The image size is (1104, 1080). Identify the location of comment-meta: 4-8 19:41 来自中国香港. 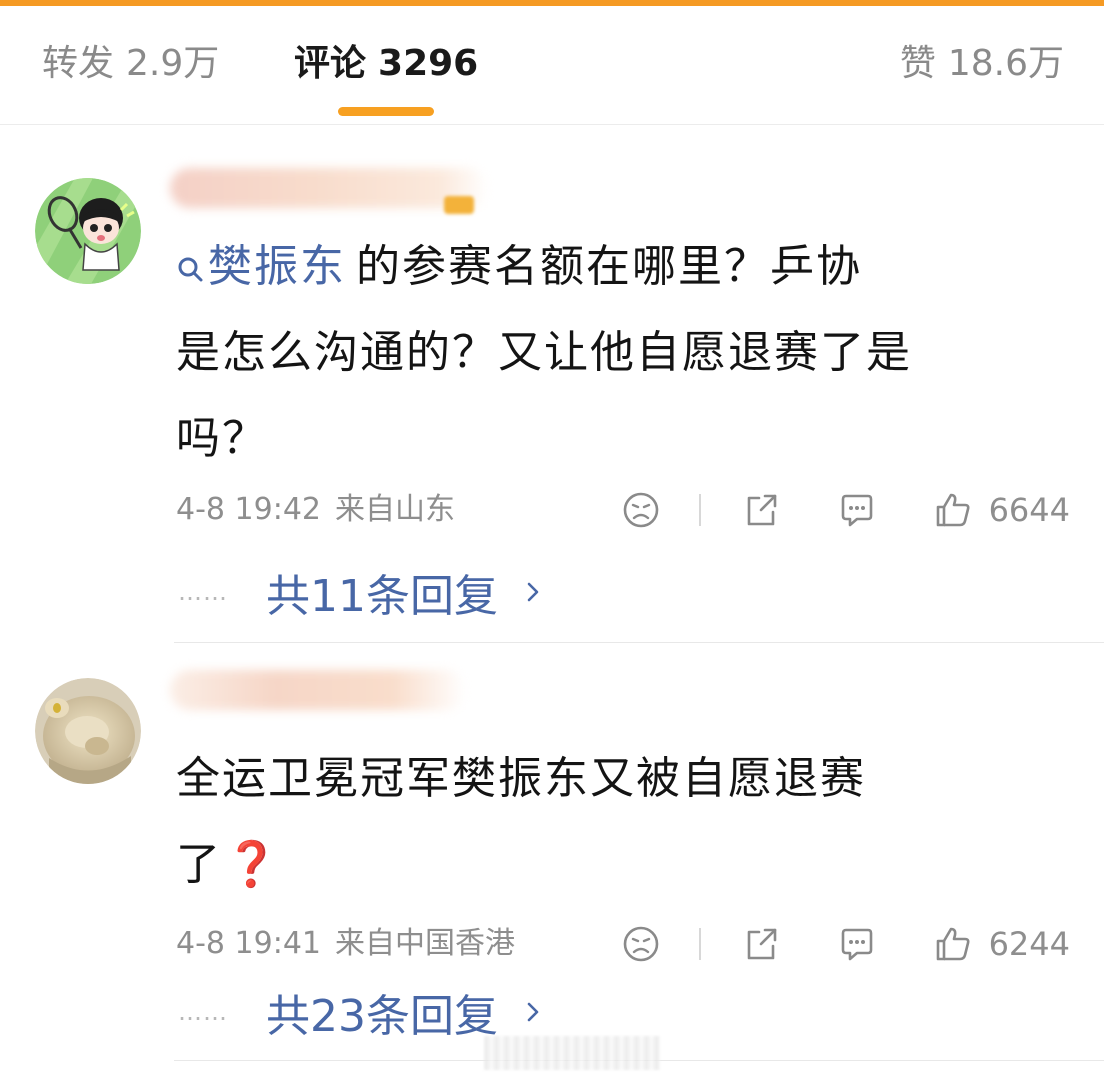
(345, 944).